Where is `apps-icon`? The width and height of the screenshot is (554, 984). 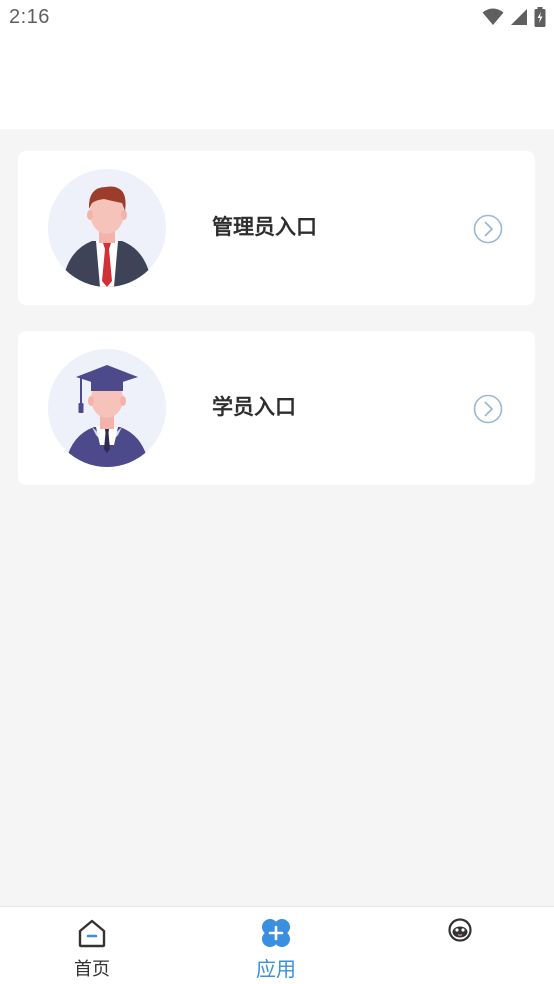 apps-icon is located at coordinates (276, 933).